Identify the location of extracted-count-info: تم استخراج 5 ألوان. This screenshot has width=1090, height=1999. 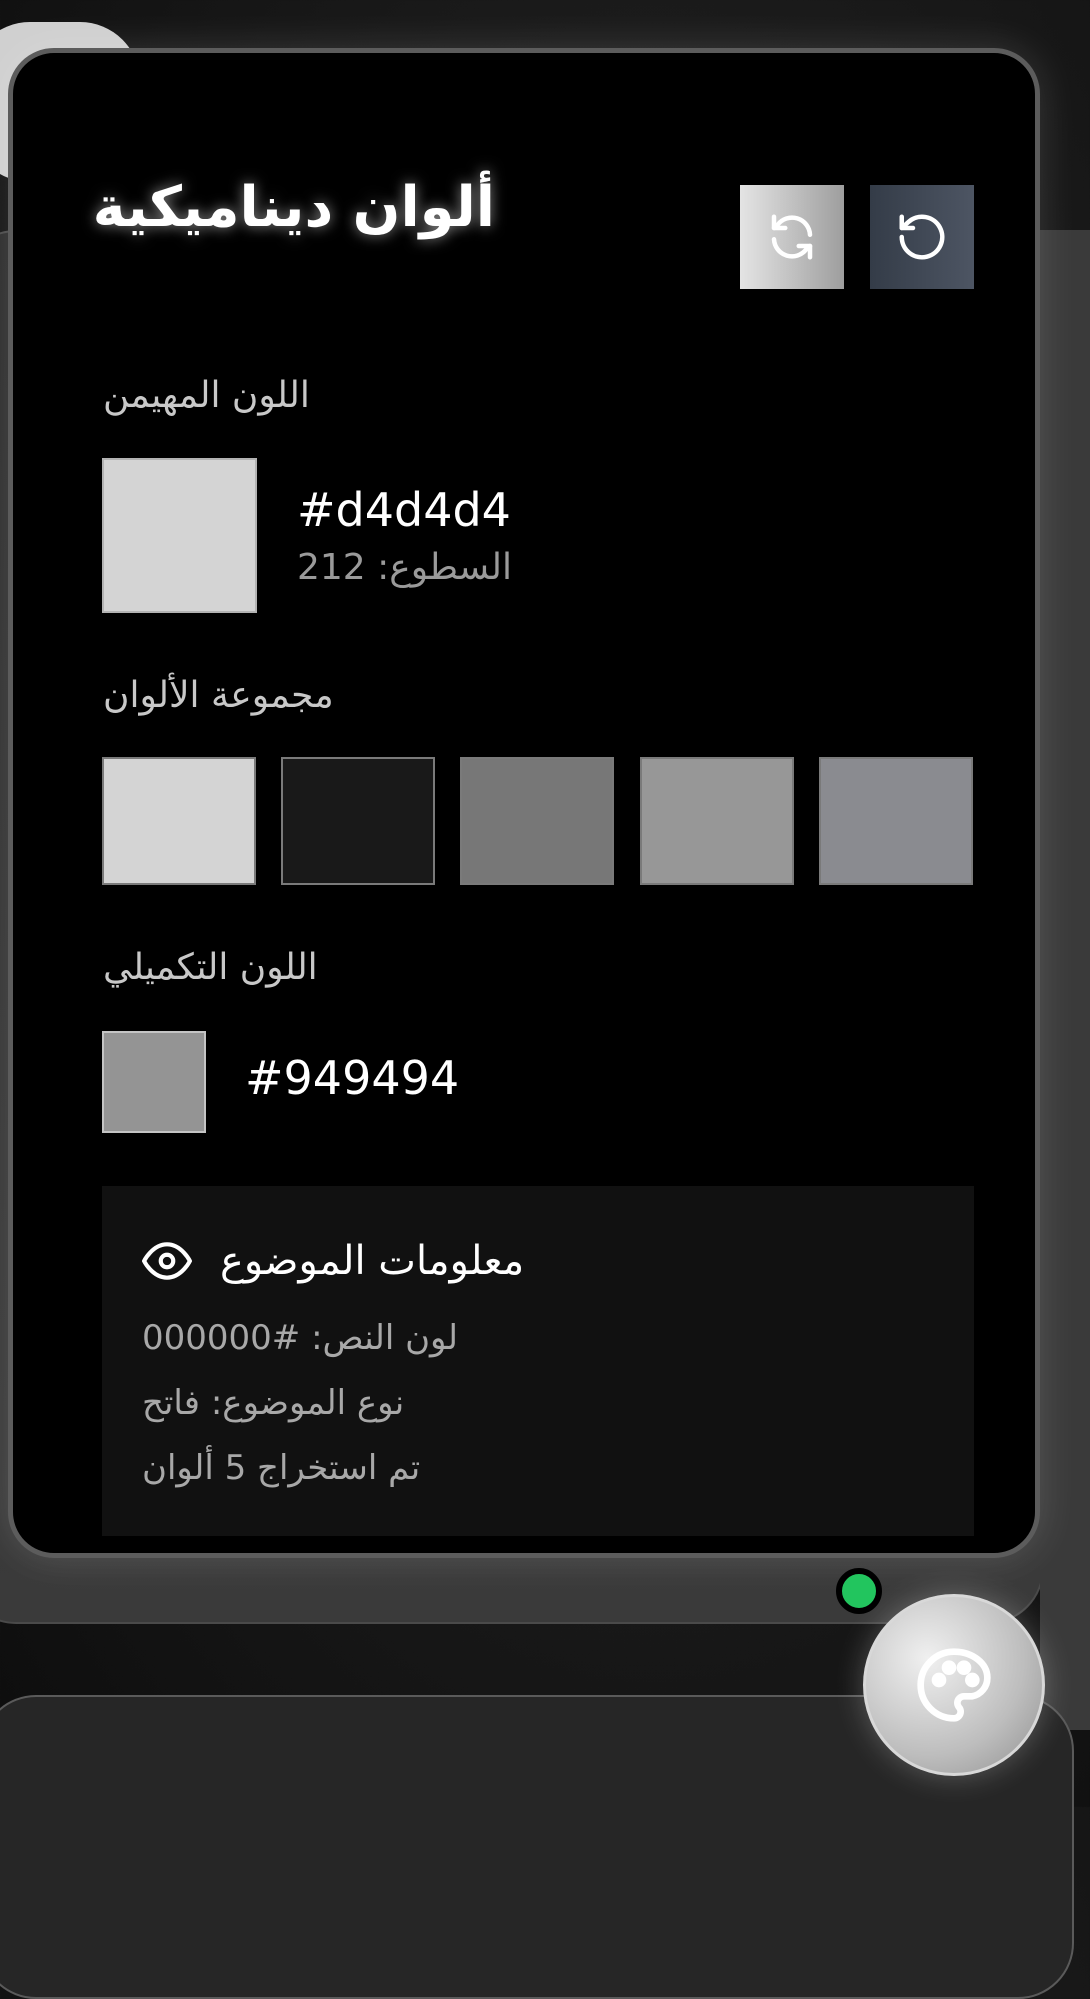
(281, 1468).